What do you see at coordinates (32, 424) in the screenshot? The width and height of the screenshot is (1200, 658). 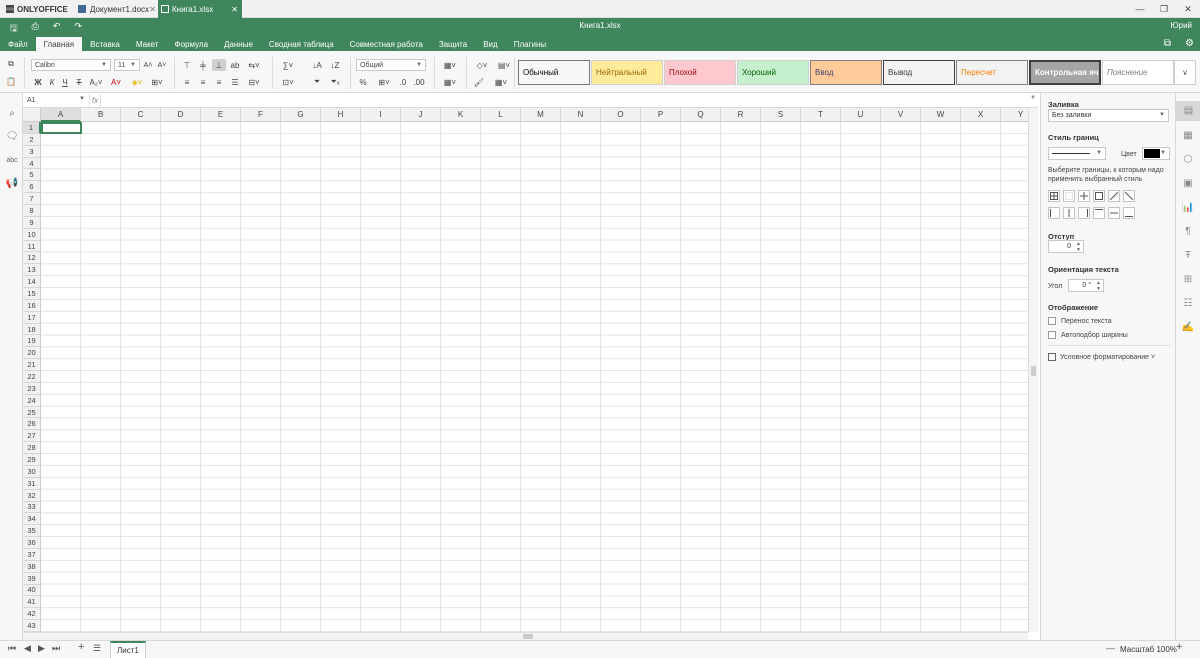 I see `row-header: 26` at bounding box center [32, 424].